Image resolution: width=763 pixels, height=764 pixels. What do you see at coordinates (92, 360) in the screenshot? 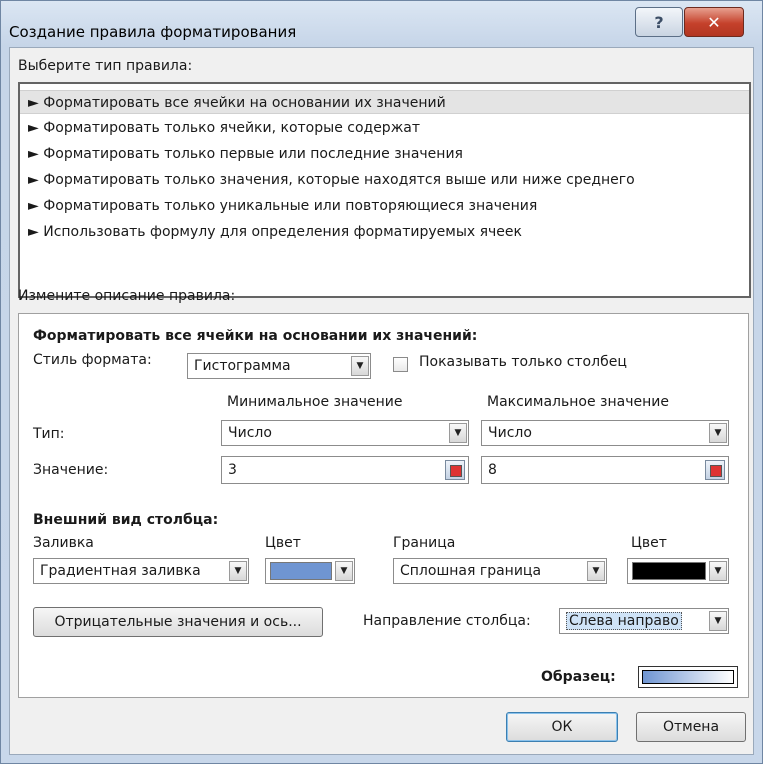
I see `format-style-label: Стиль формата:` at bounding box center [92, 360].